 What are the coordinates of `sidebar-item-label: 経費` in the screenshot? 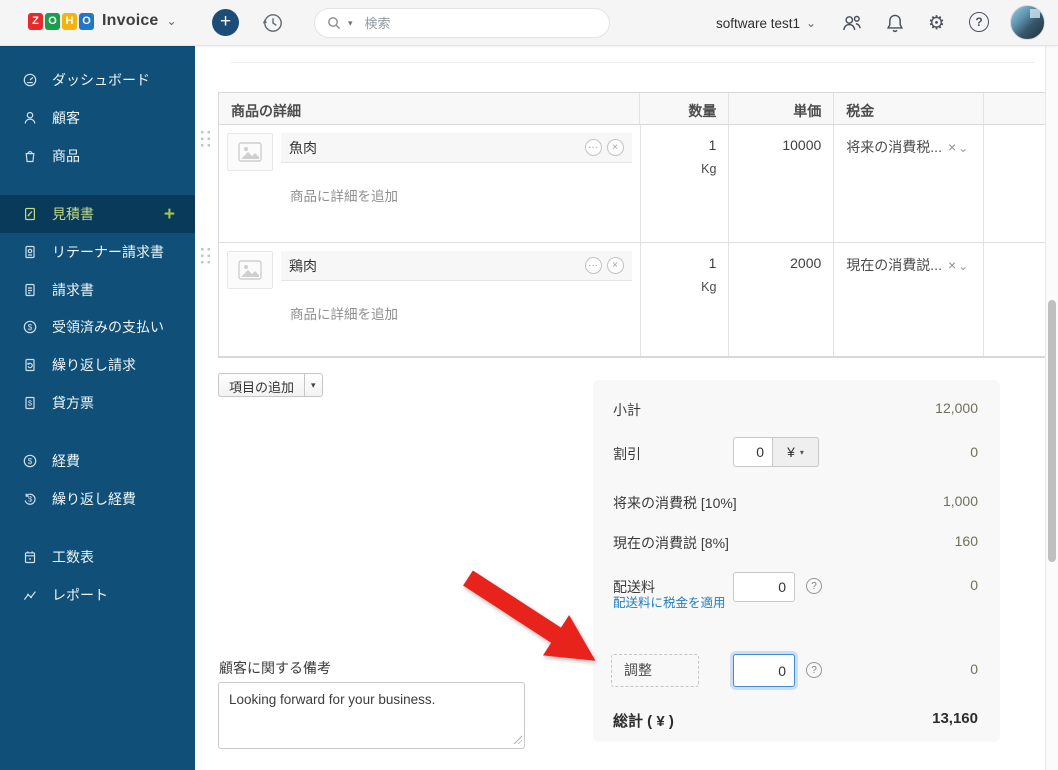 It's located at (66, 461).